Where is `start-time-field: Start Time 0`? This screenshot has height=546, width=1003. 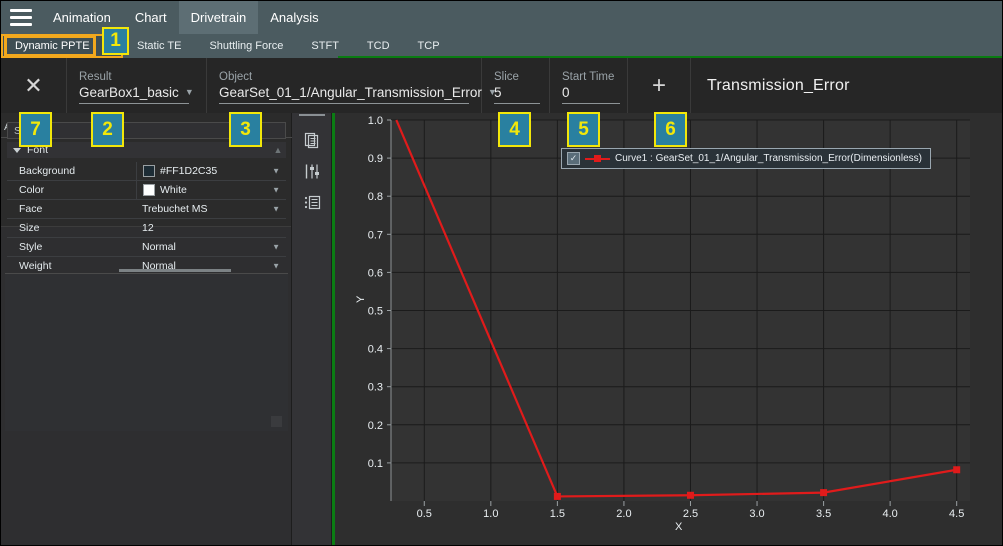
start-time-field: Start Time 0 is located at coordinates (589, 85).